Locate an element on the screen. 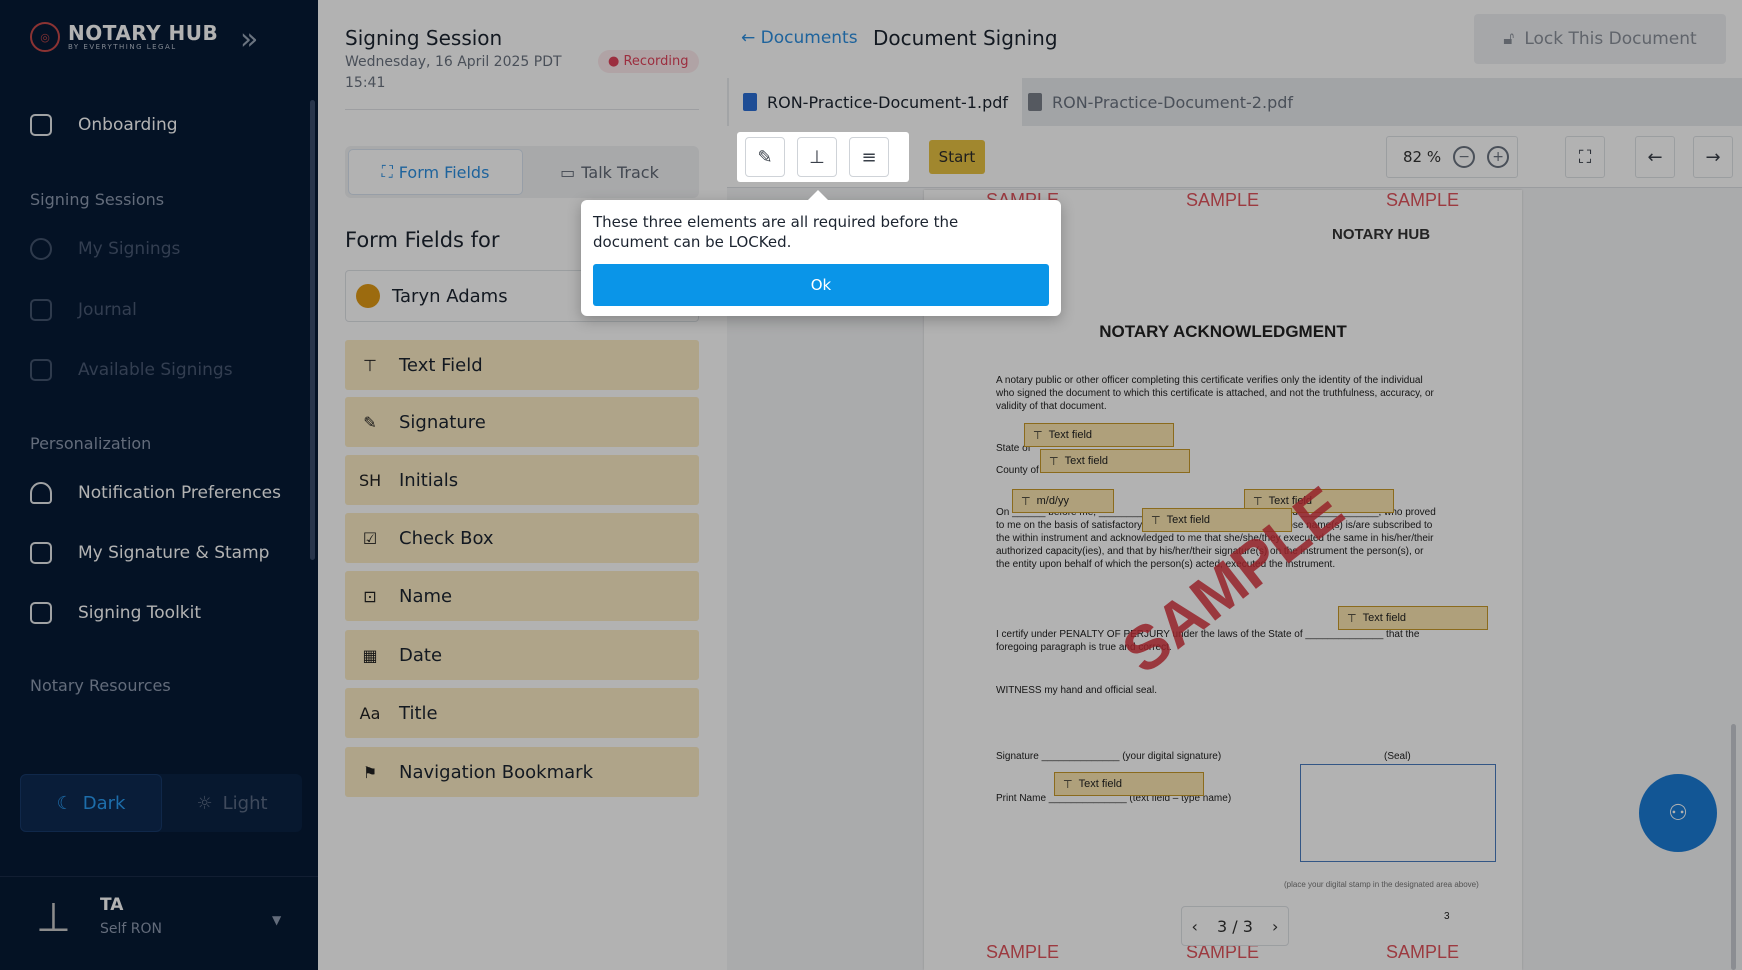 This screenshot has height=970, width=1742. align-left-icon: ≡ is located at coordinates (869, 157).